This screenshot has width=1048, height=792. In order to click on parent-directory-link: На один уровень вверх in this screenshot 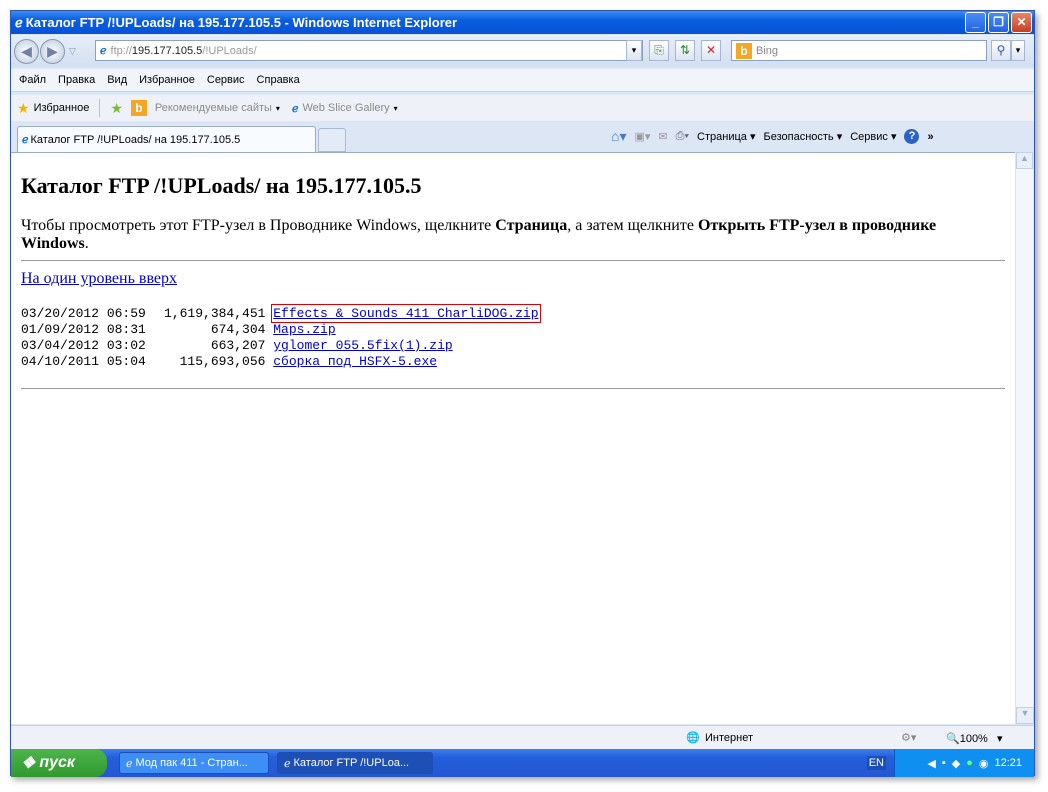, I will do `click(513, 279)`.